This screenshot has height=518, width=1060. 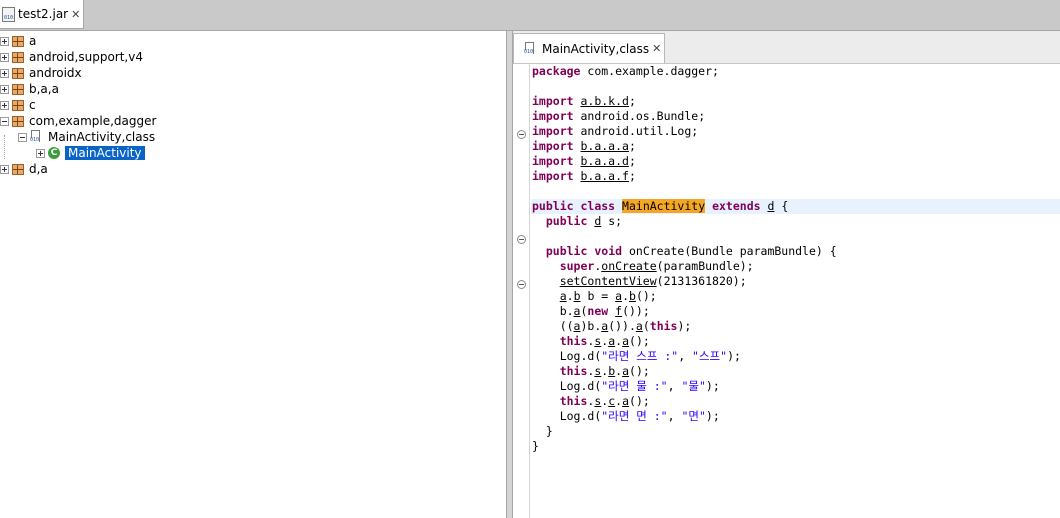 What do you see at coordinates (584, 176) in the screenshot?
I see `code-line: import b.a.a.f;` at bounding box center [584, 176].